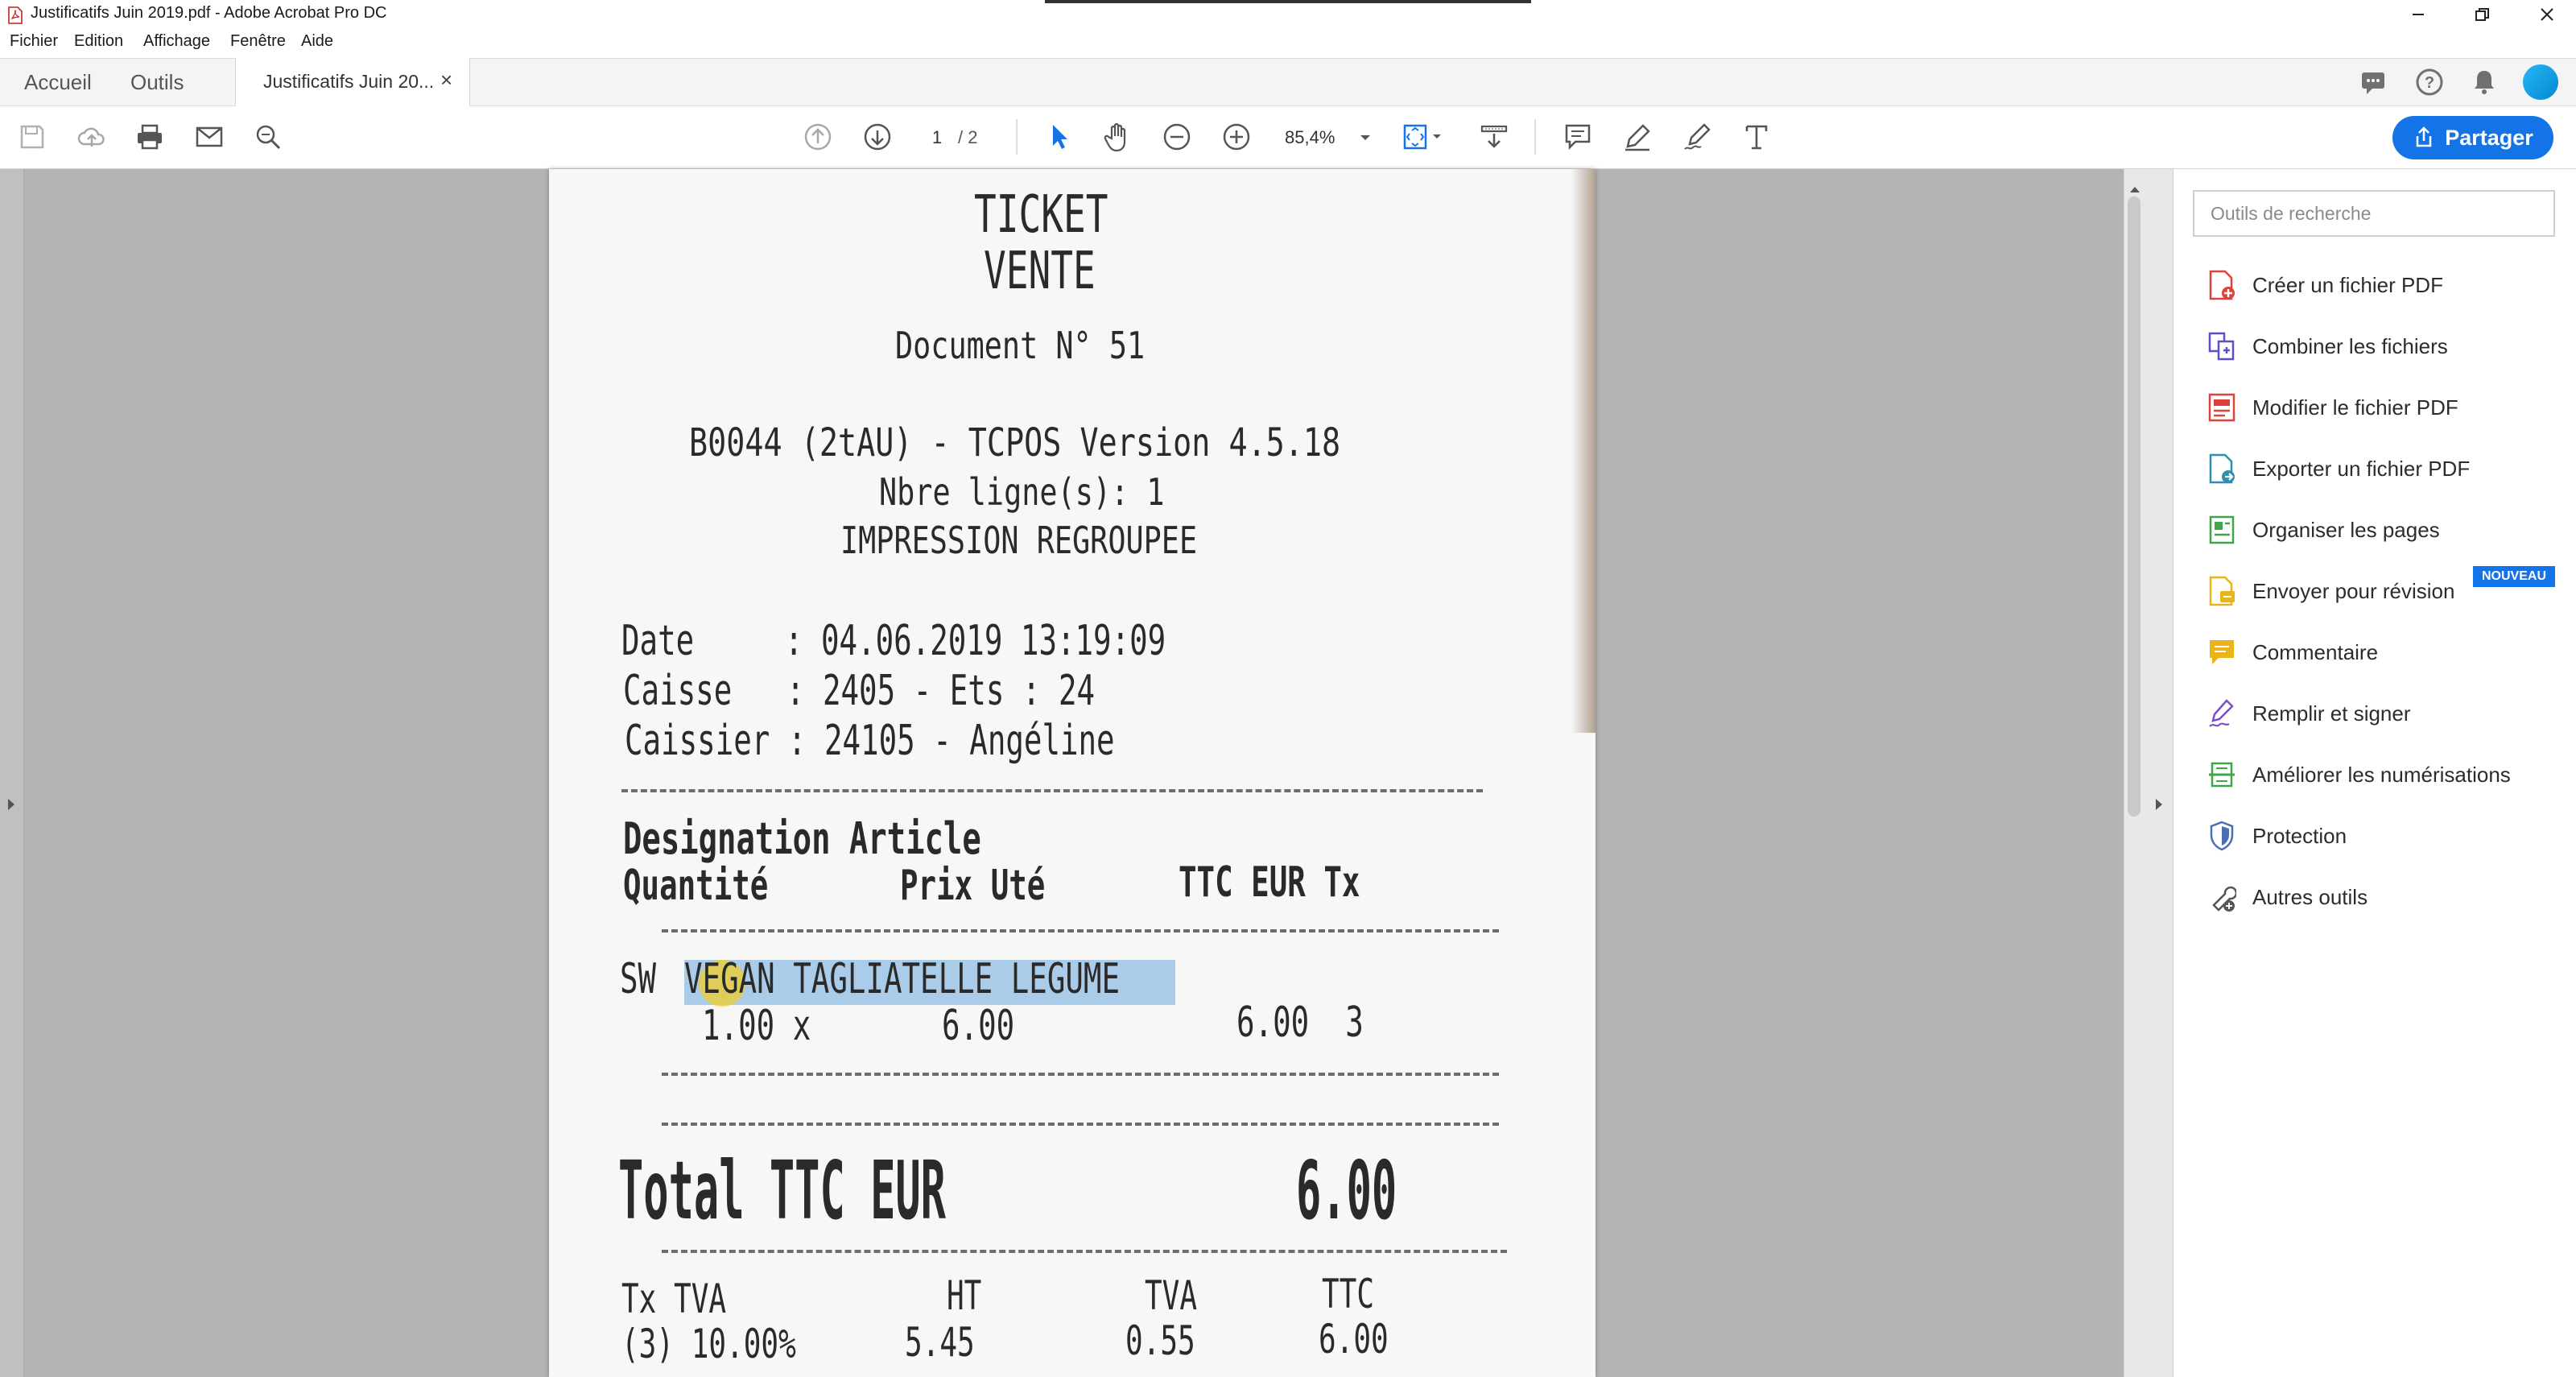  What do you see at coordinates (2383, 897) in the screenshot?
I see `tool-more-tools: Autres outils` at bounding box center [2383, 897].